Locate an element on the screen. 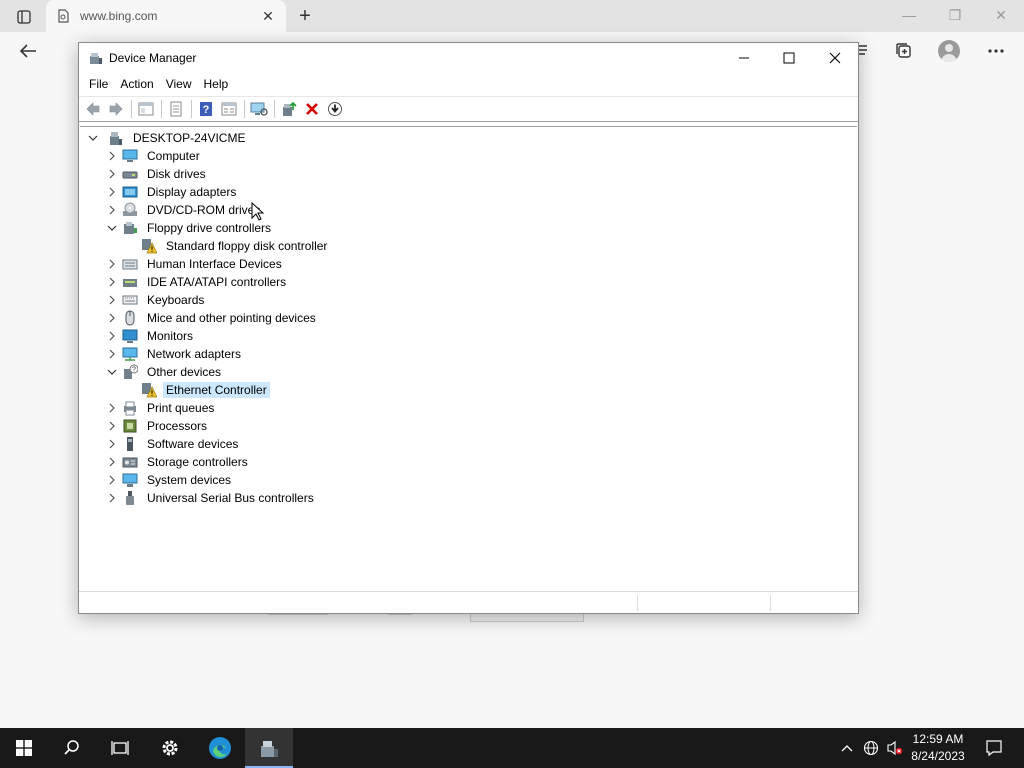  profile-avatar is located at coordinates (949, 51).